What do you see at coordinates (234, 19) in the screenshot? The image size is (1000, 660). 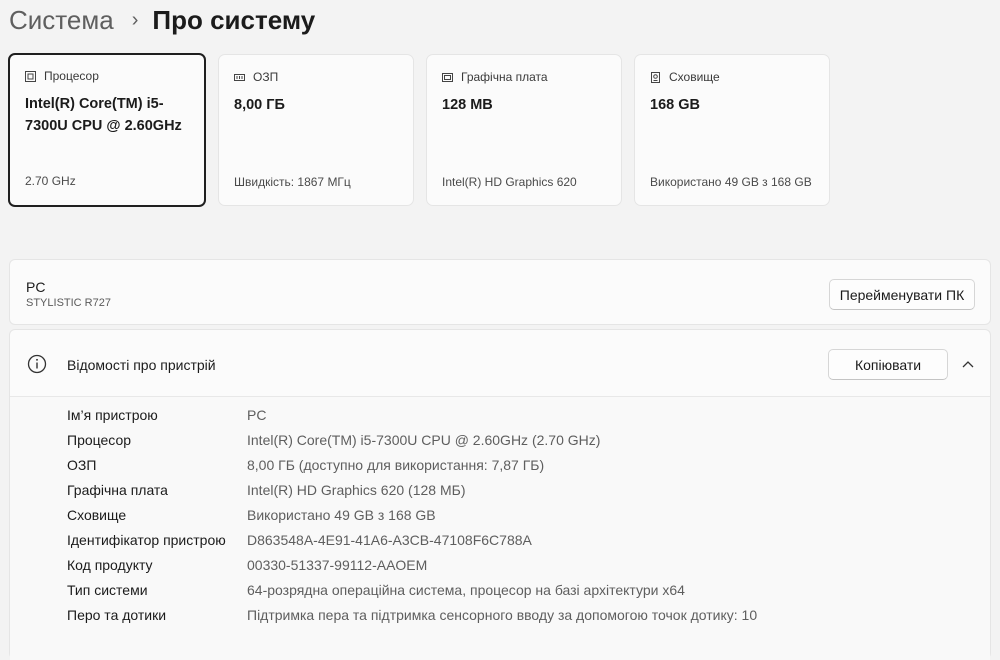 I see `page-title: Про систему` at bounding box center [234, 19].